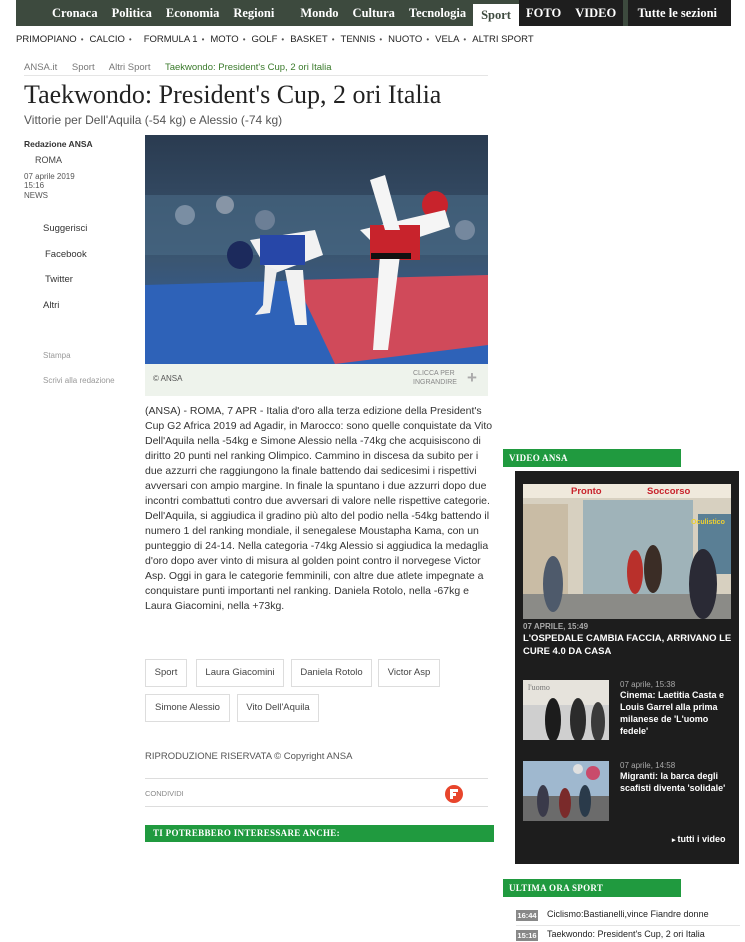 This screenshot has width=745, height=942. I want to click on subnav-formula1: FORMULA 1, so click(171, 39).